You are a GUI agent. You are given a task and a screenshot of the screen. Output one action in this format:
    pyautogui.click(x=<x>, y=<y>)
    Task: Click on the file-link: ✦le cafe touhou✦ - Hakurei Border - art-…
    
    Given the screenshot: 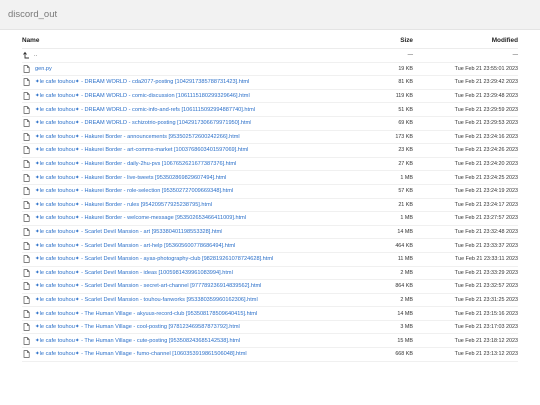 What is the action you would take?
    pyautogui.click(x=141, y=150)
    